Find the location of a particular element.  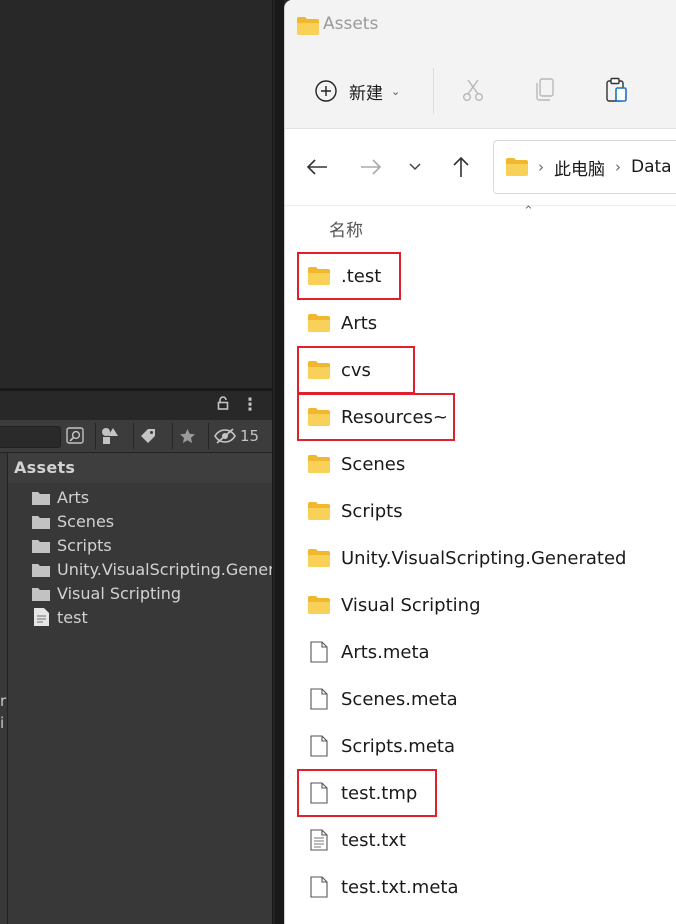

asset-item: Visual Scripting is located at coordinates (152, 593).